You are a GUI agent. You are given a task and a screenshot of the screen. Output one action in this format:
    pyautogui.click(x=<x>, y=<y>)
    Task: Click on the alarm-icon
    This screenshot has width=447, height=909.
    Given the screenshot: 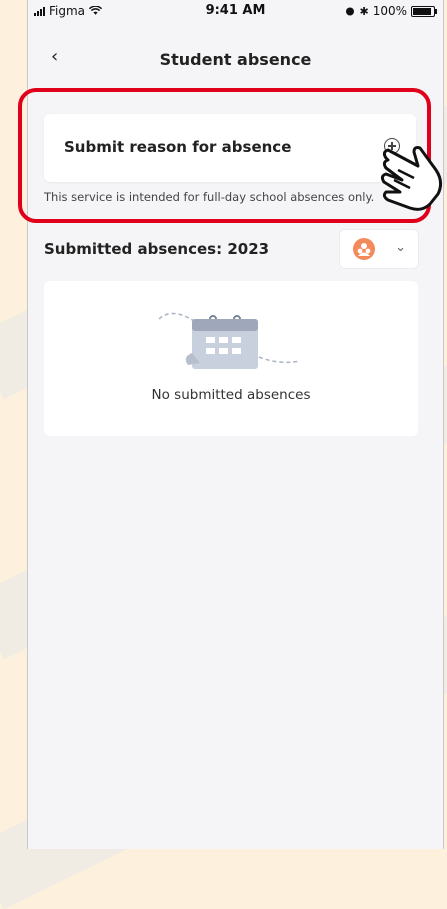 What is the action you would take?
    pyautogui.click(x=350, y=11)
    